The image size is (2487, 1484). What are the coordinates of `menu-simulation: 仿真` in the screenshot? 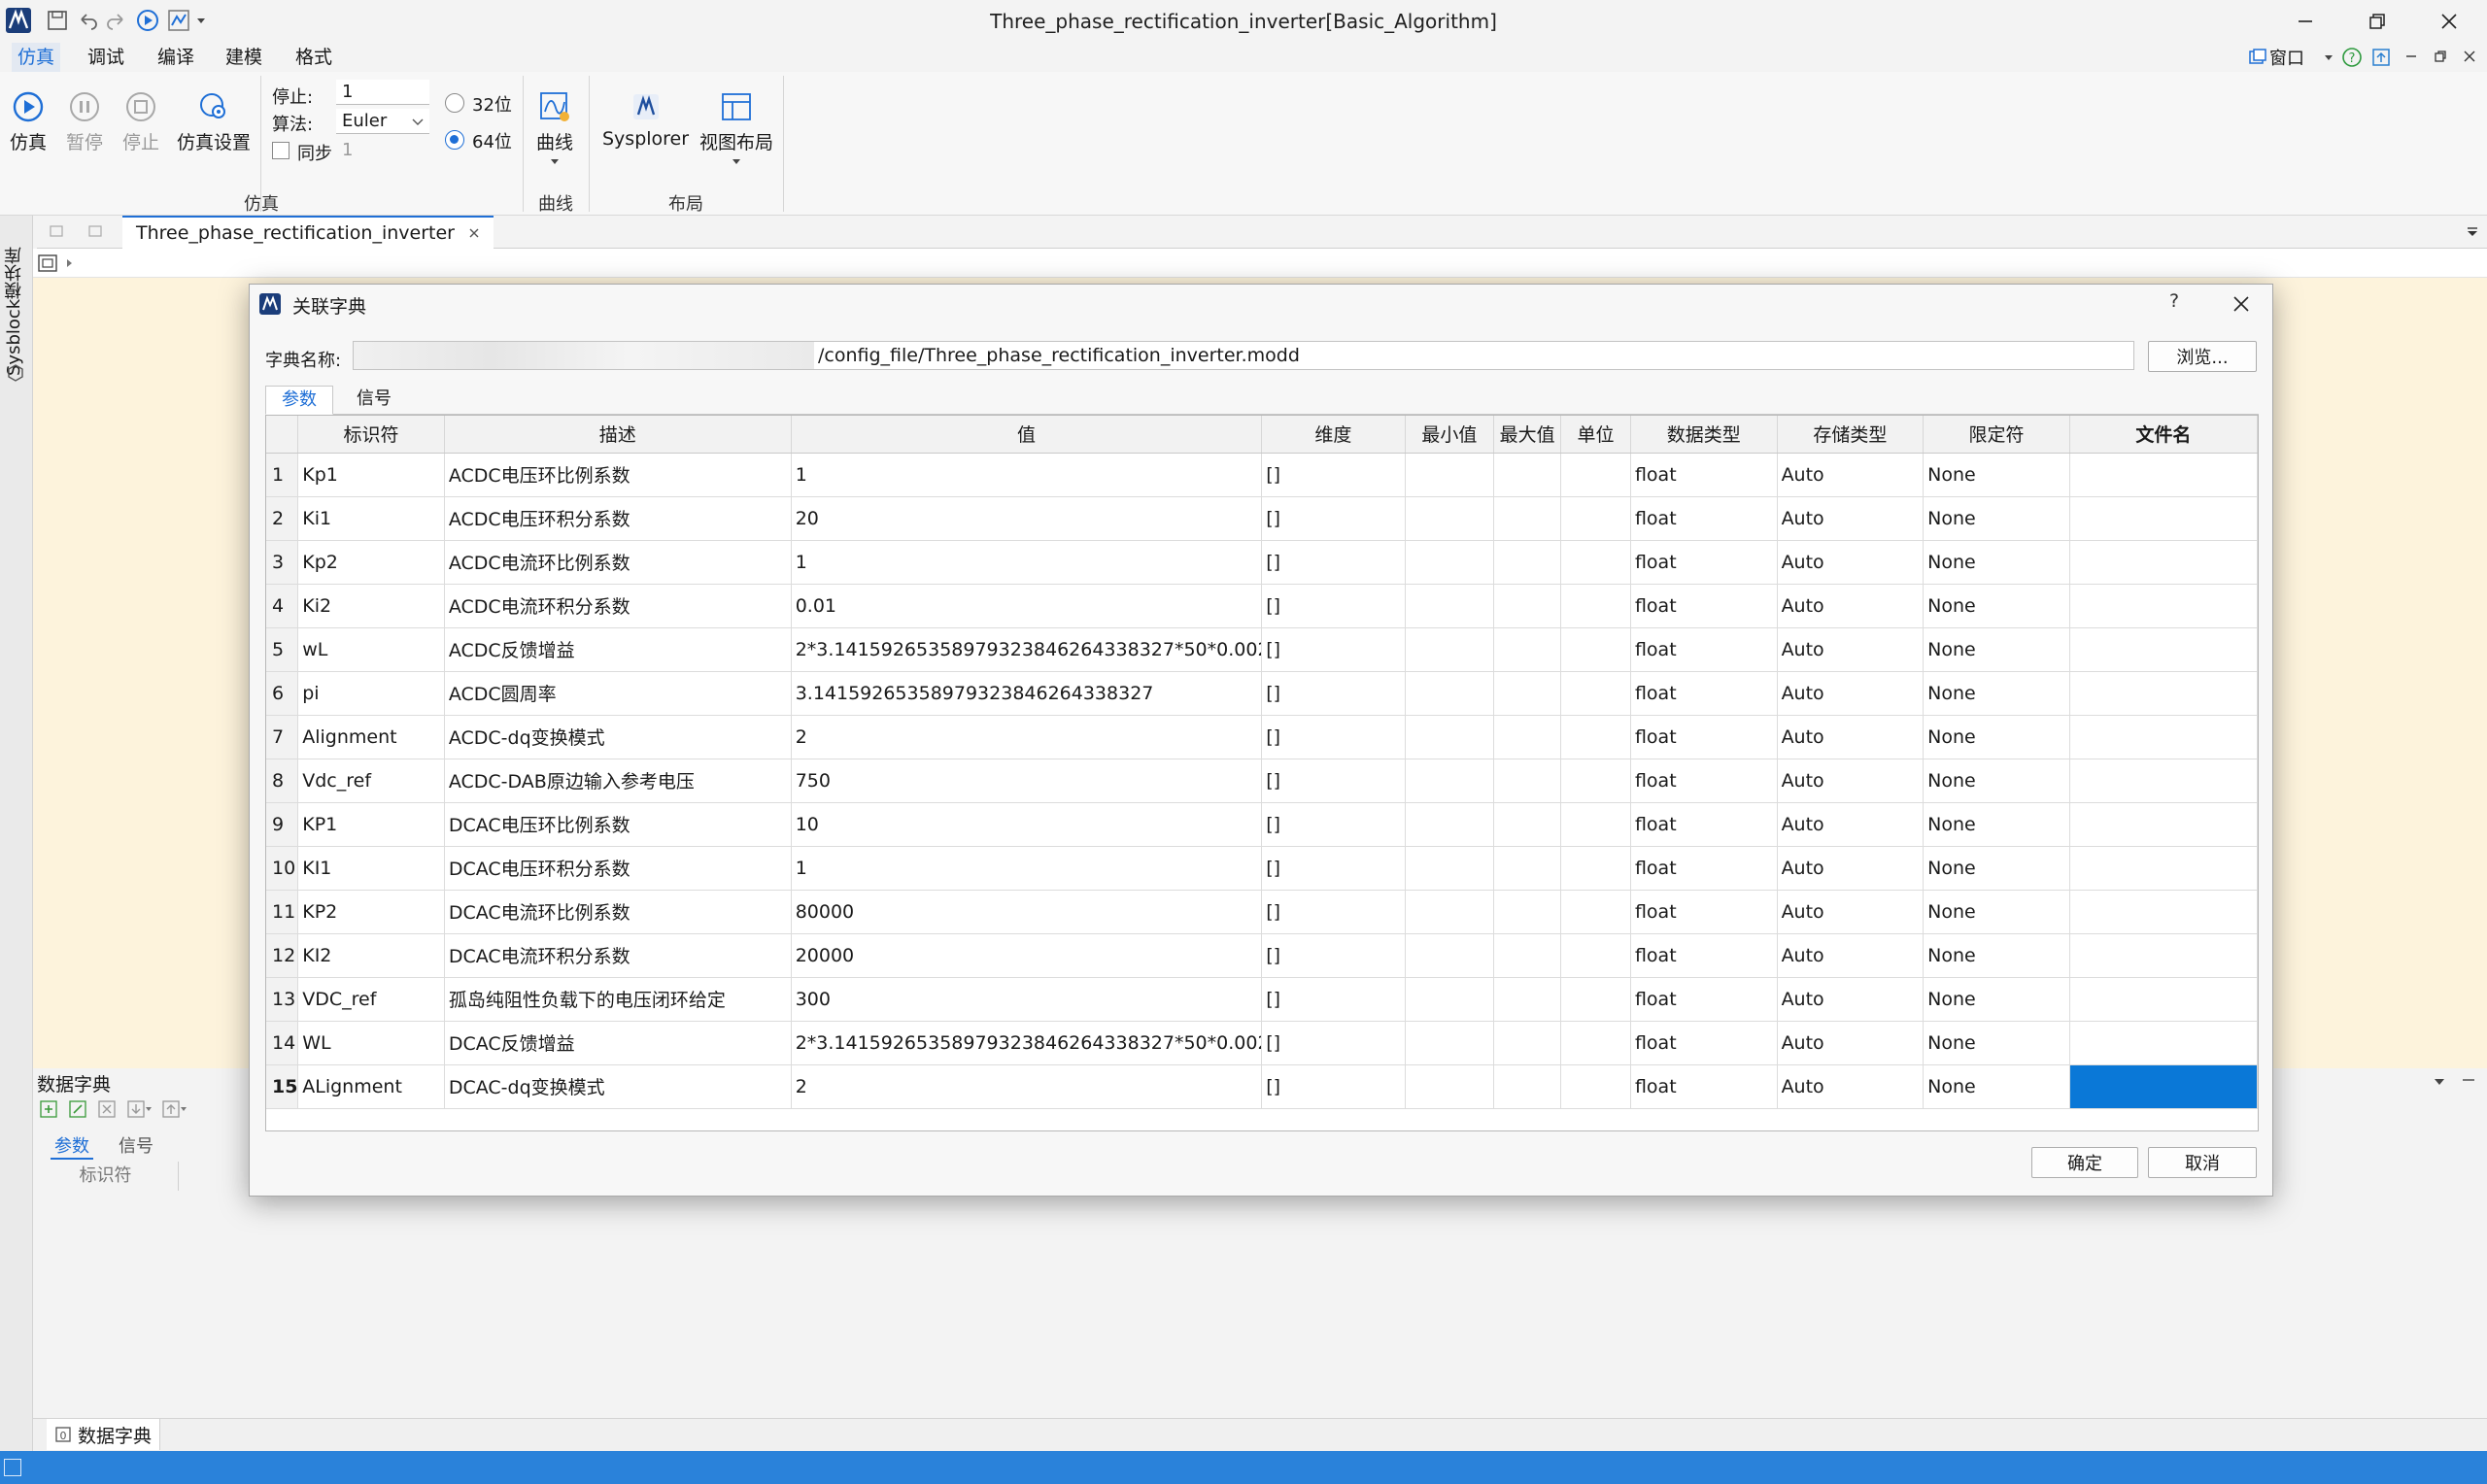 It's located at (36, 57).